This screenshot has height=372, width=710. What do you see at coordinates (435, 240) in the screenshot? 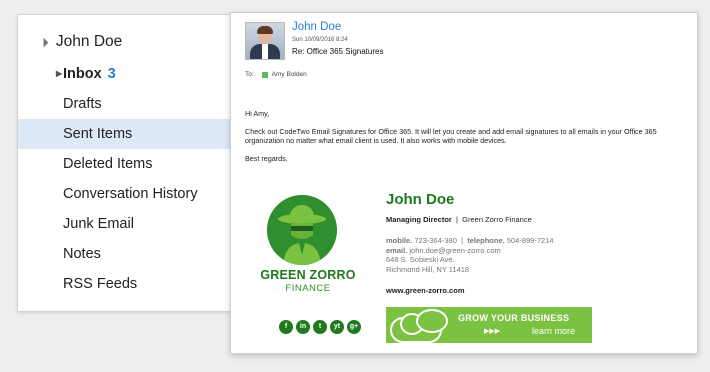
I see `mobile-number: 723-364-380` at bounding box center [435, 240].